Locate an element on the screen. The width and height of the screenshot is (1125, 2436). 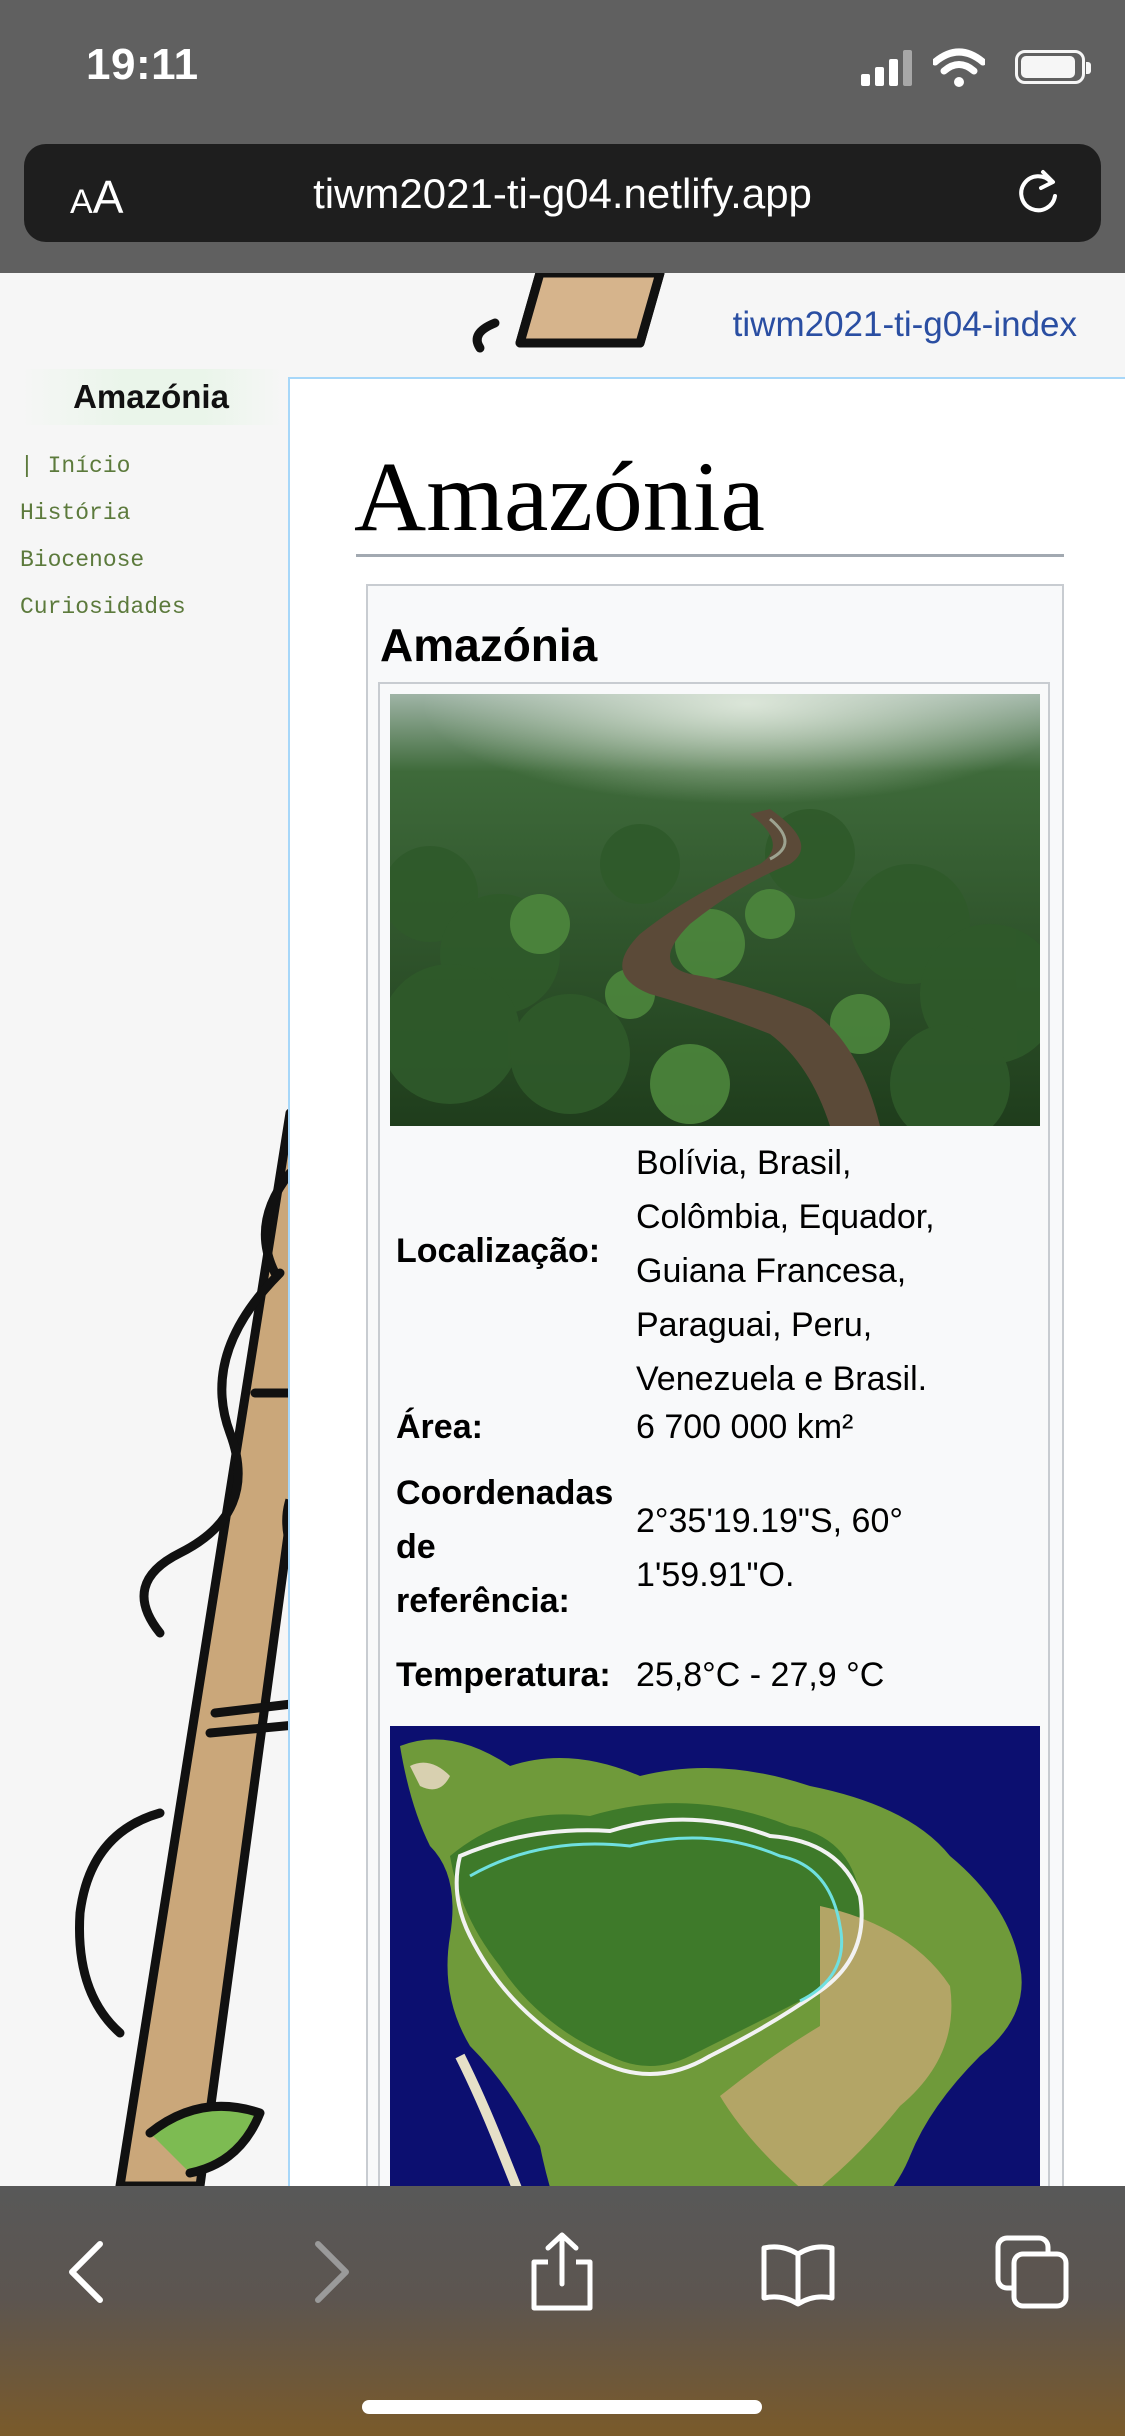
sidebar-item-historia: História is located at coordinates (103, 513).